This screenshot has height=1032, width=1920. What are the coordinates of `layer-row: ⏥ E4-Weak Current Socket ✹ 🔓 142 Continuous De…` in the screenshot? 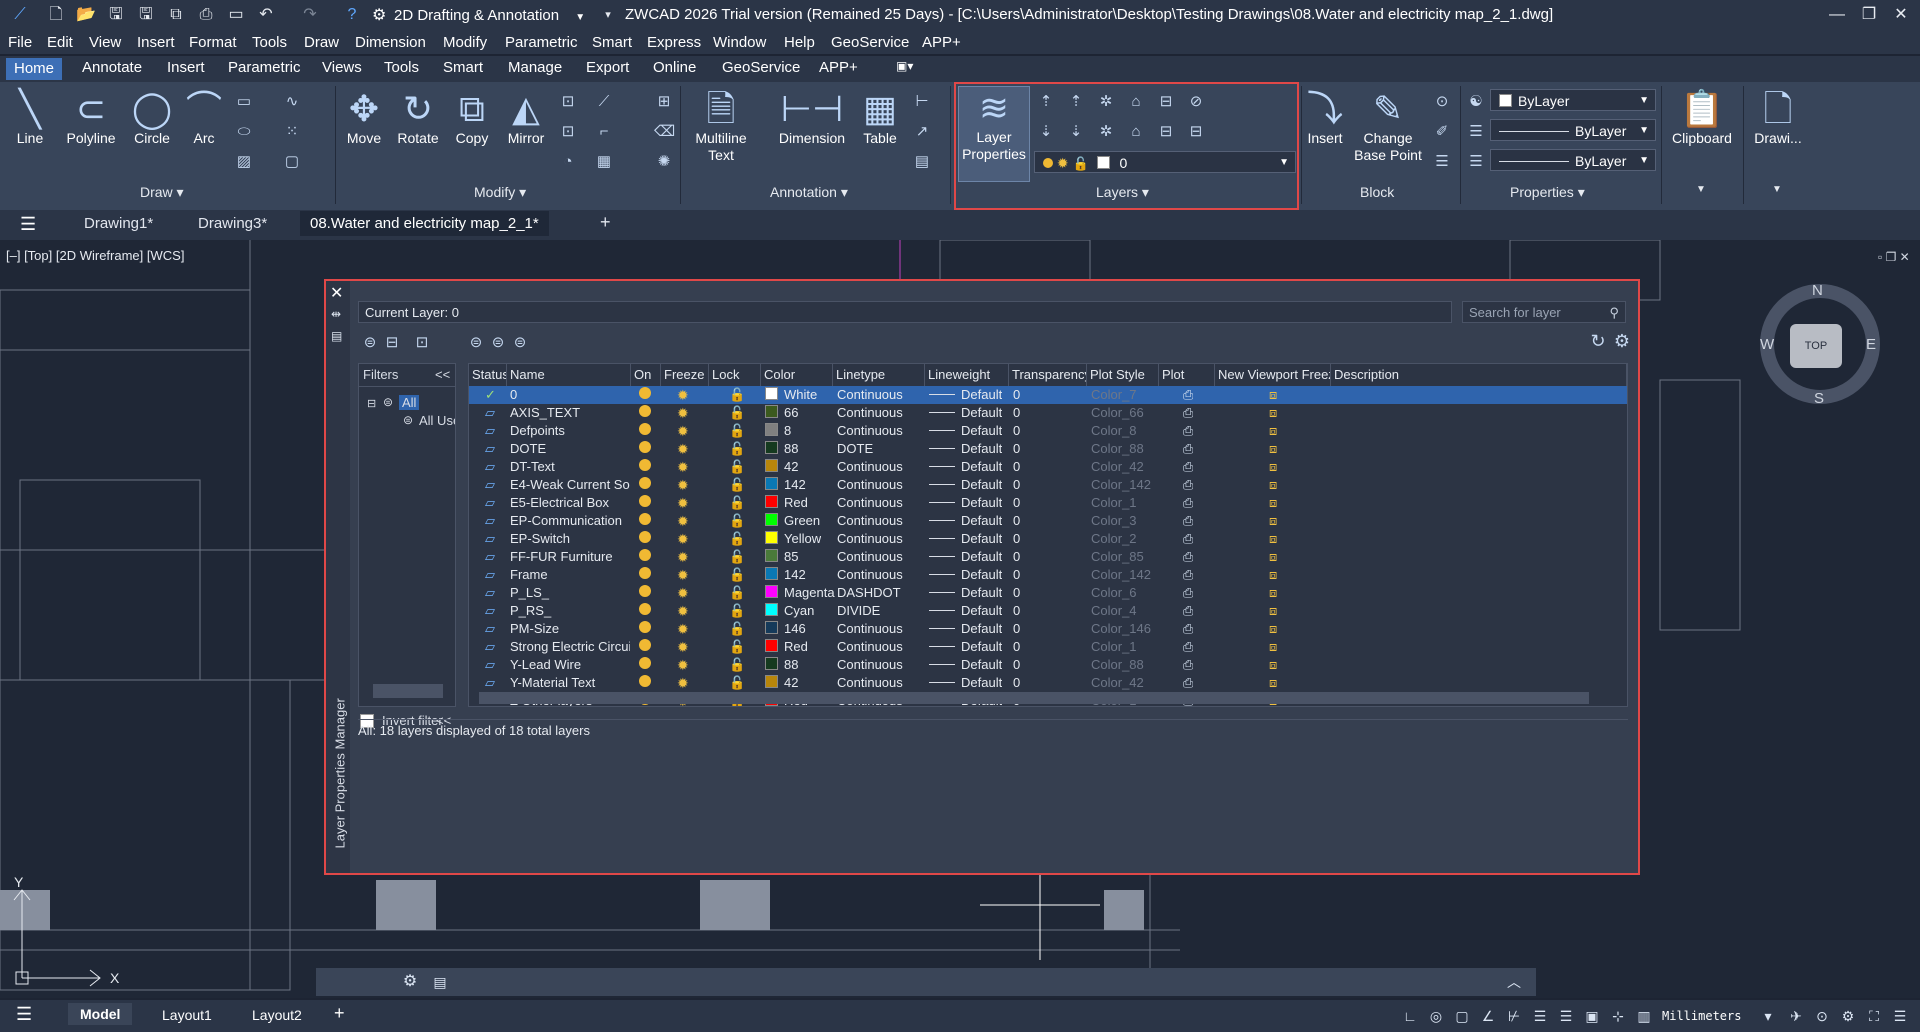 It's located at (1048, 485).